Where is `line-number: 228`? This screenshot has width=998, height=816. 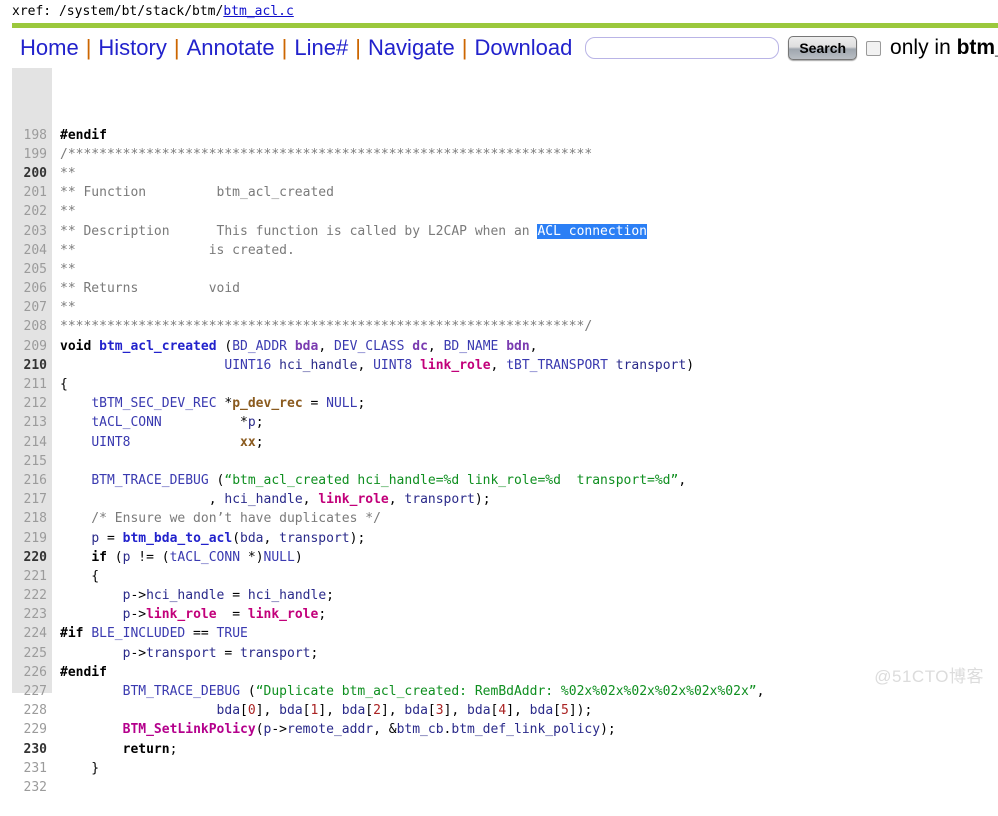 line-number: 228 is located at coordinates (32, 710).